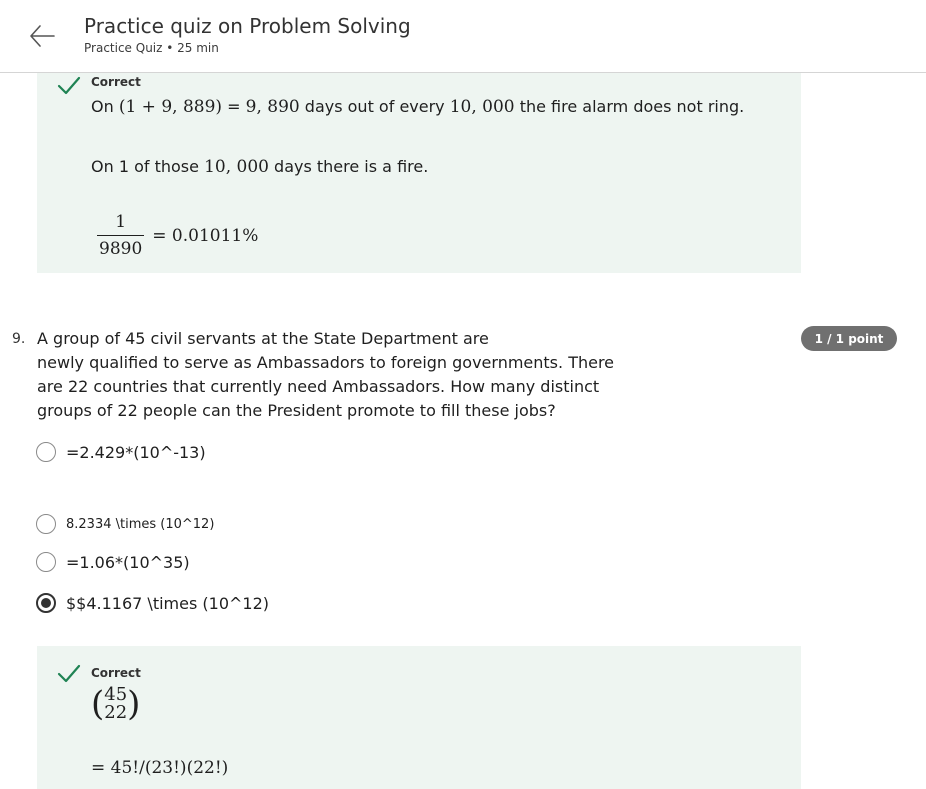  I want to click on fraction-result: = 0.01011%, so click(205, 235).